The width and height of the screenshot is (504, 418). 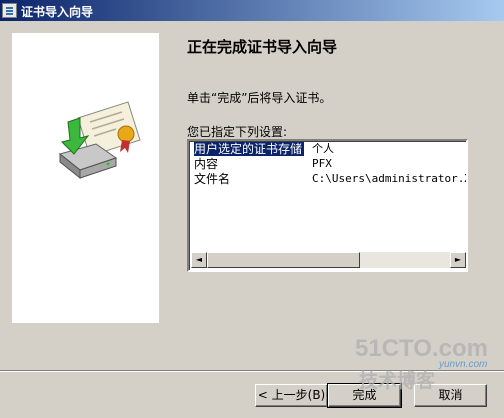 What do you see at coordinates (252, 371) in the screenshot?
I see `button-separator` at bounding box center [252, 371].